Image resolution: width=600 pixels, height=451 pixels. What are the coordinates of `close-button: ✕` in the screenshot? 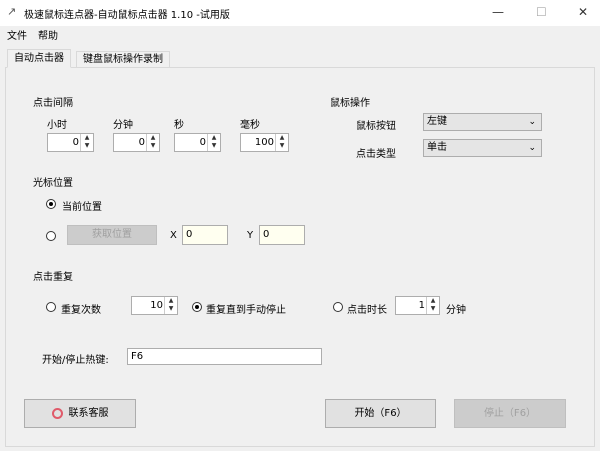 It's located at (583, 12).